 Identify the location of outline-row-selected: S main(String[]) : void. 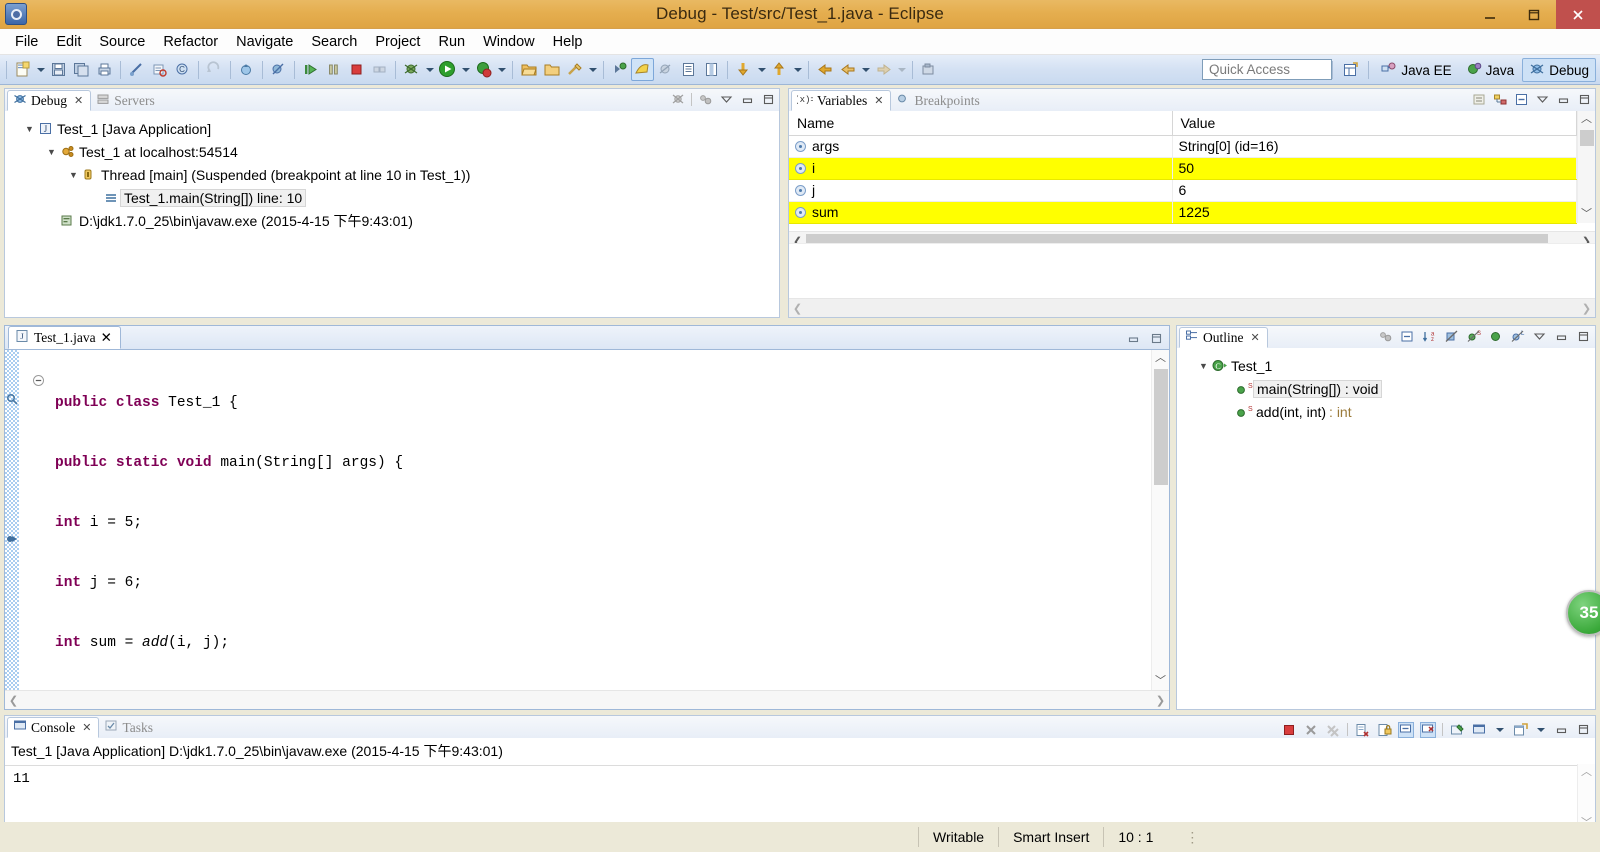
(1389, 388).